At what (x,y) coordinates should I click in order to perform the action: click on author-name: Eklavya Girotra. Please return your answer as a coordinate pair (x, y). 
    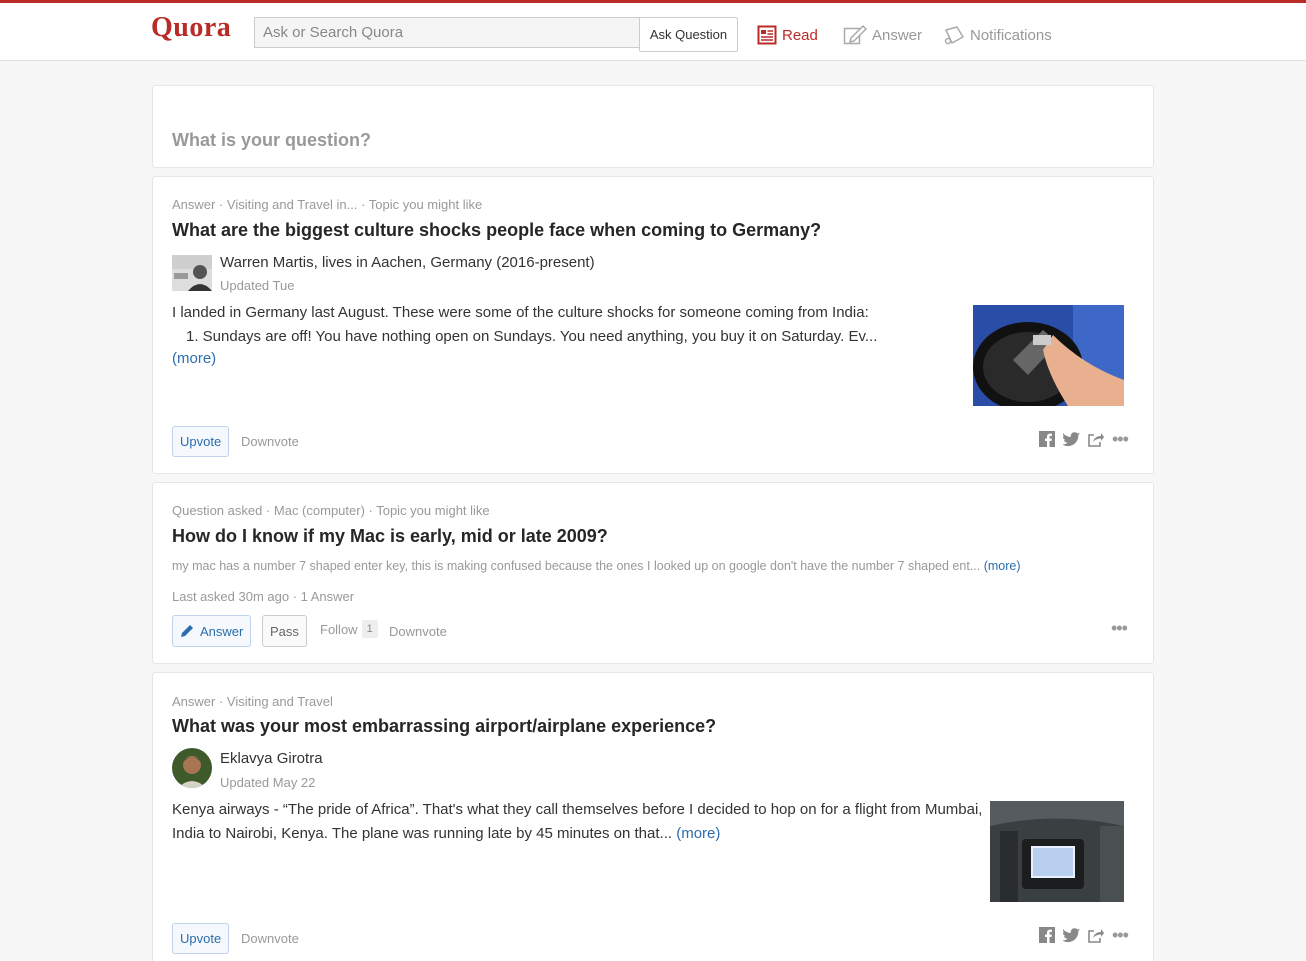
    Looking at the image, I should click on (271, 758).